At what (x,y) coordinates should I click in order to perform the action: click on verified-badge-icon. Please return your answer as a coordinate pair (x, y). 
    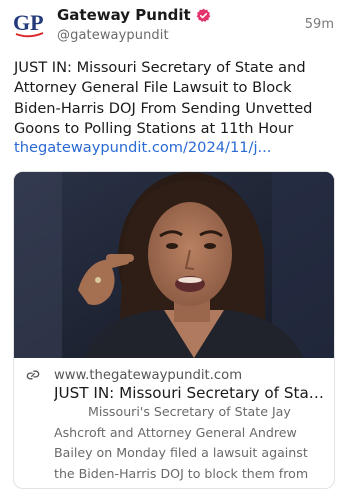
    Looking at the image, I should click on (203, 15).